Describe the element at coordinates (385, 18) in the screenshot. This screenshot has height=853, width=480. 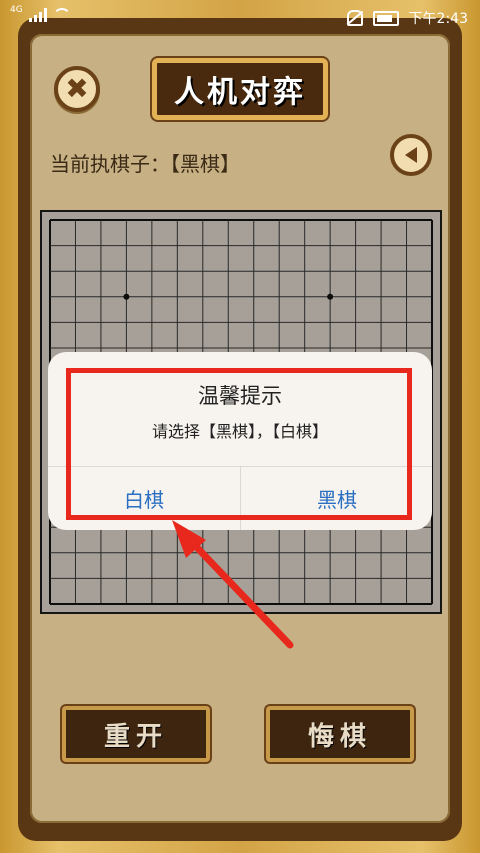
I see `battery-icon` at that location.